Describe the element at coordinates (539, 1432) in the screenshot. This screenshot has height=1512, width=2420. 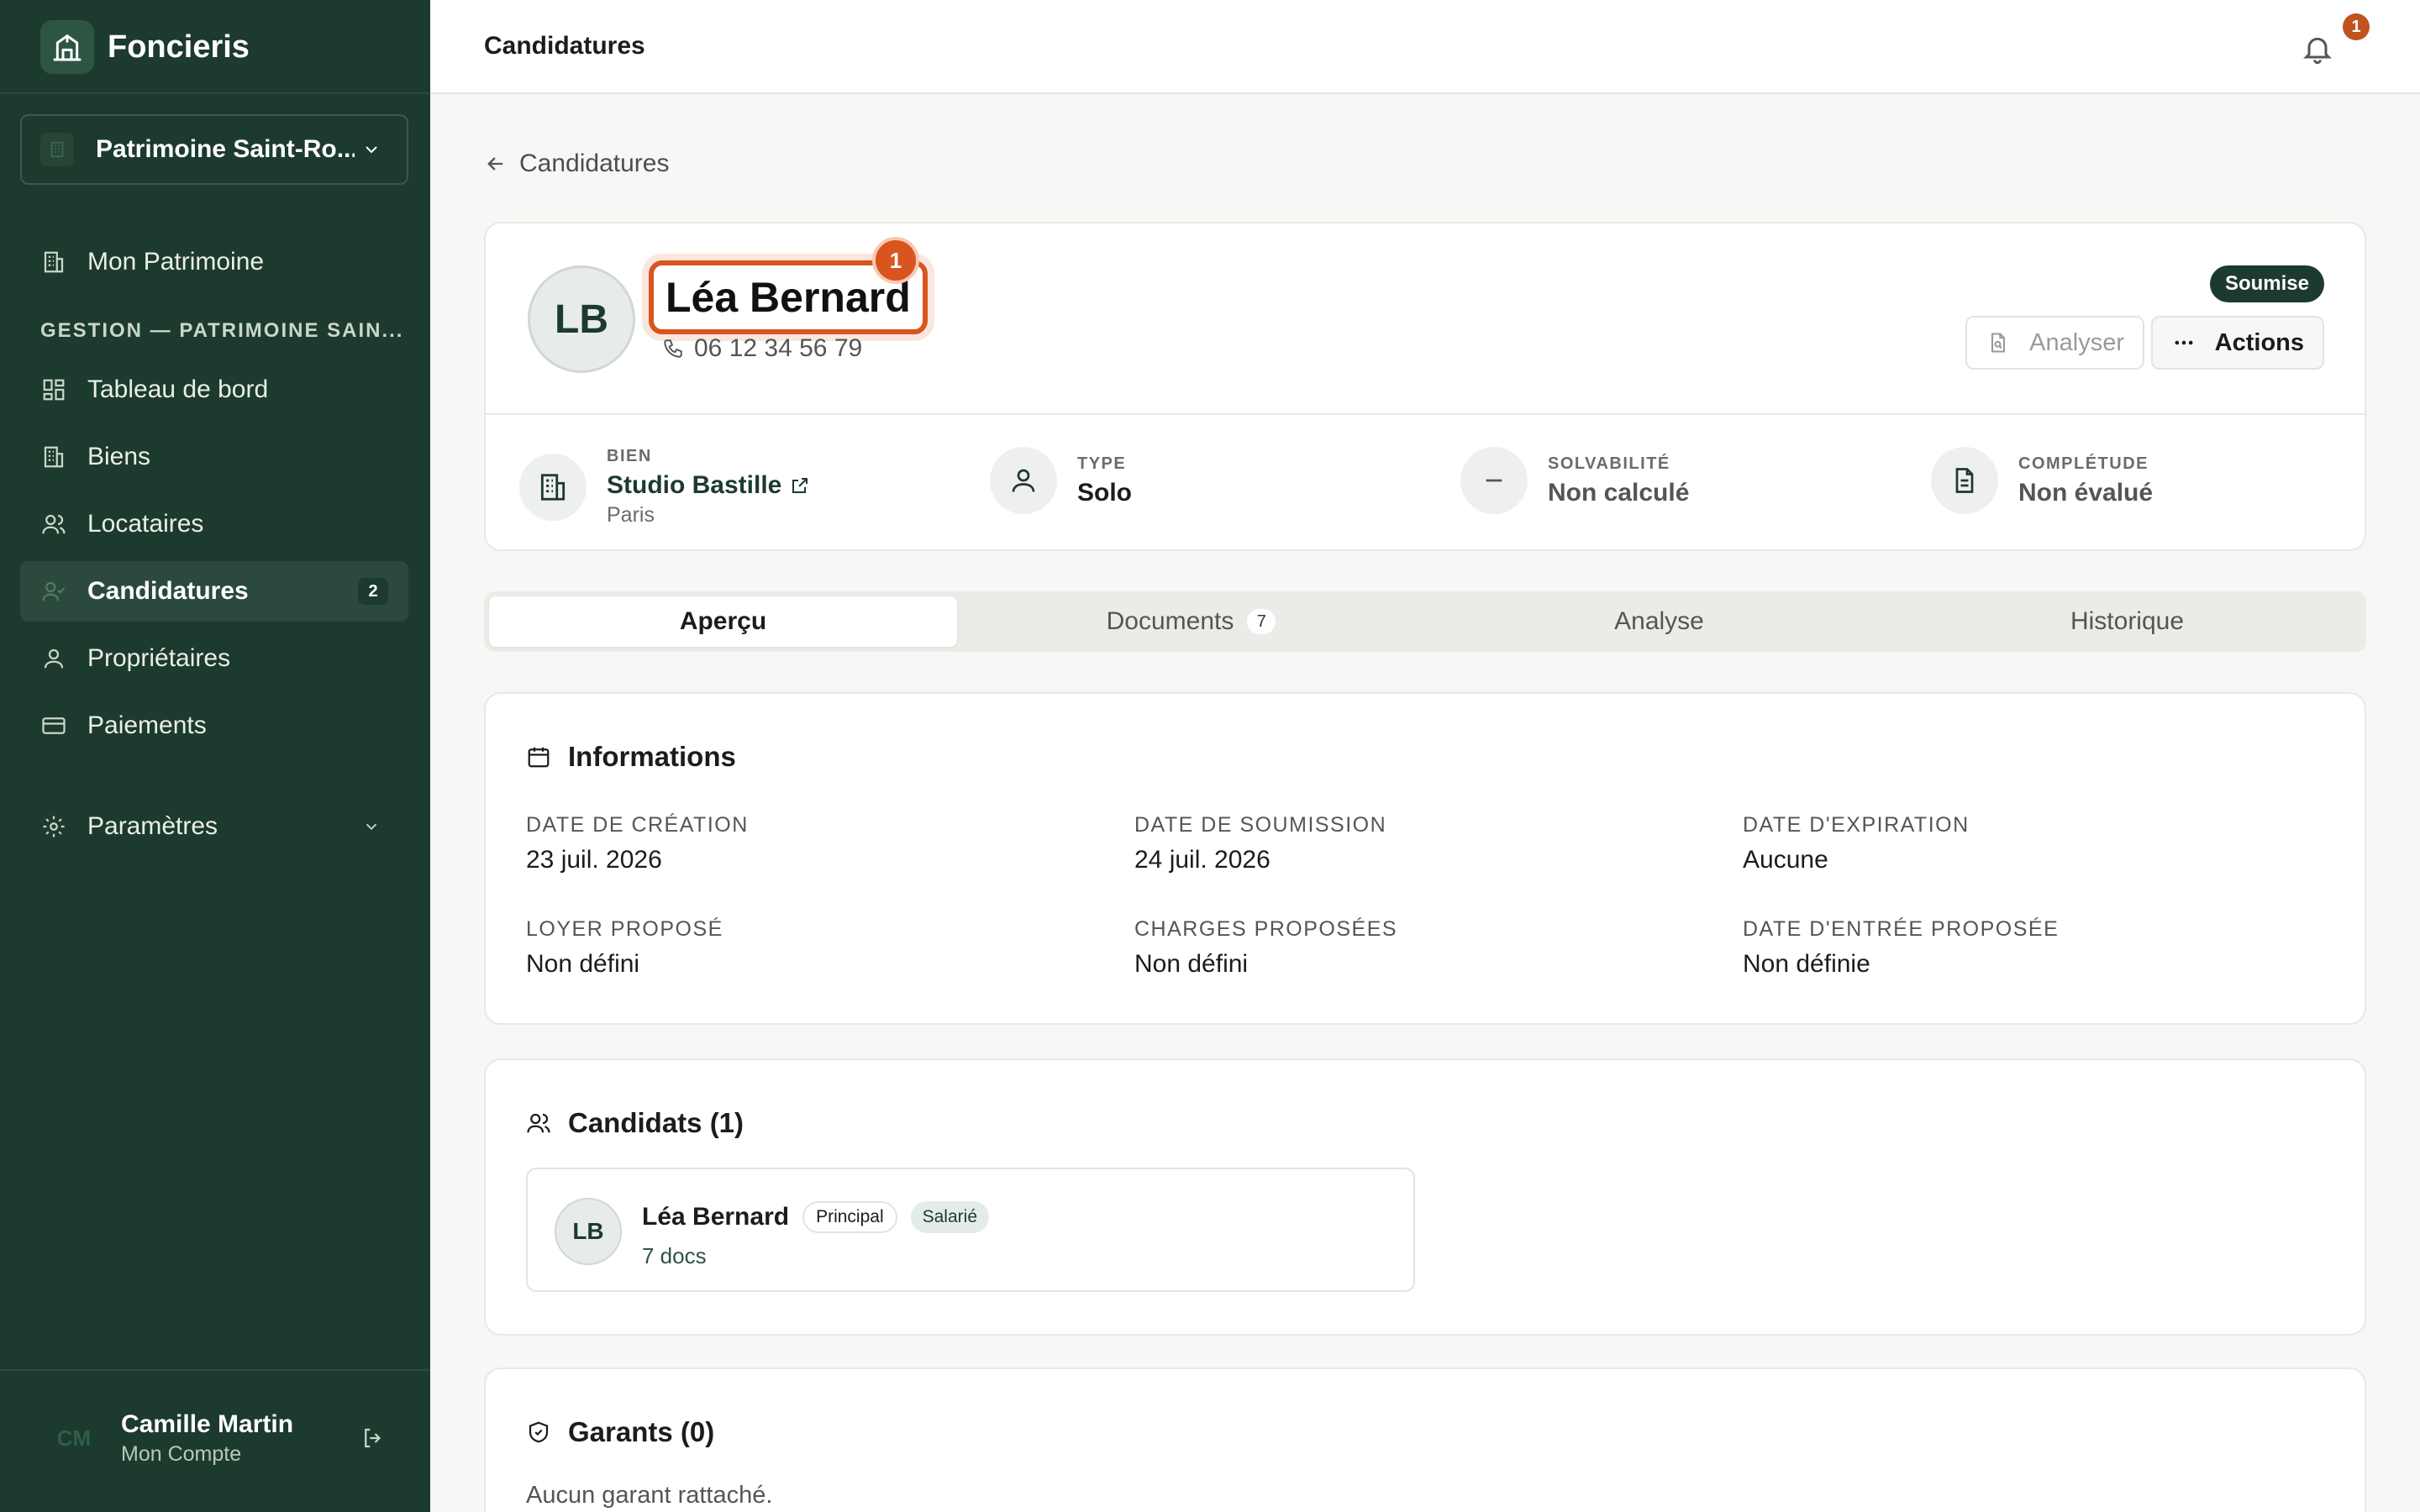
I see `shield-icon` at that location.